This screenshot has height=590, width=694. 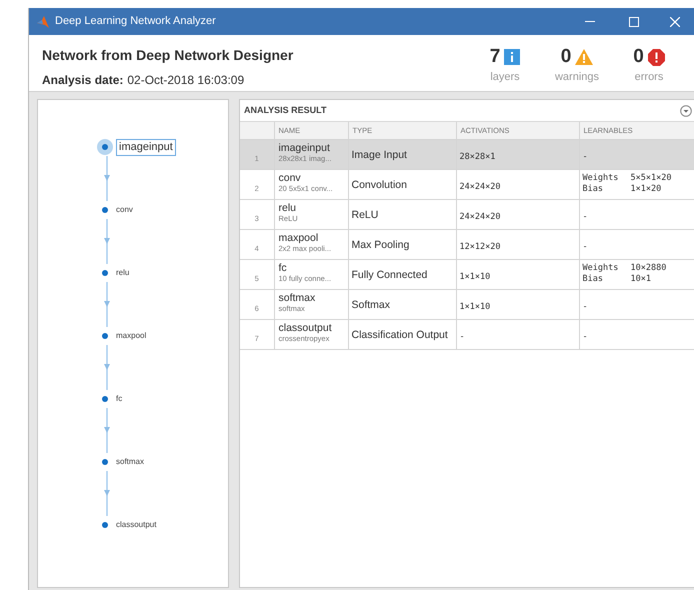 I want to click on layer-name: fc, so click(x=283, y=268).